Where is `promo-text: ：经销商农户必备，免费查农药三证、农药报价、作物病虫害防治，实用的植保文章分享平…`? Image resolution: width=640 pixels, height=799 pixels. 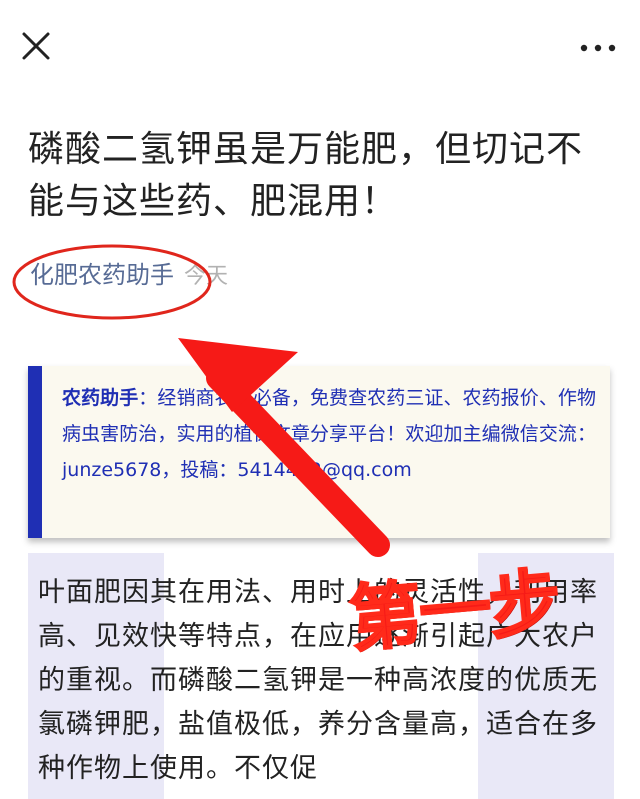 promo-text: ：经销商农户必备，免费查农药三证、农药报价、作物病虫害防治，实用的植保文章分享平… is located at coordinates (329, 434).